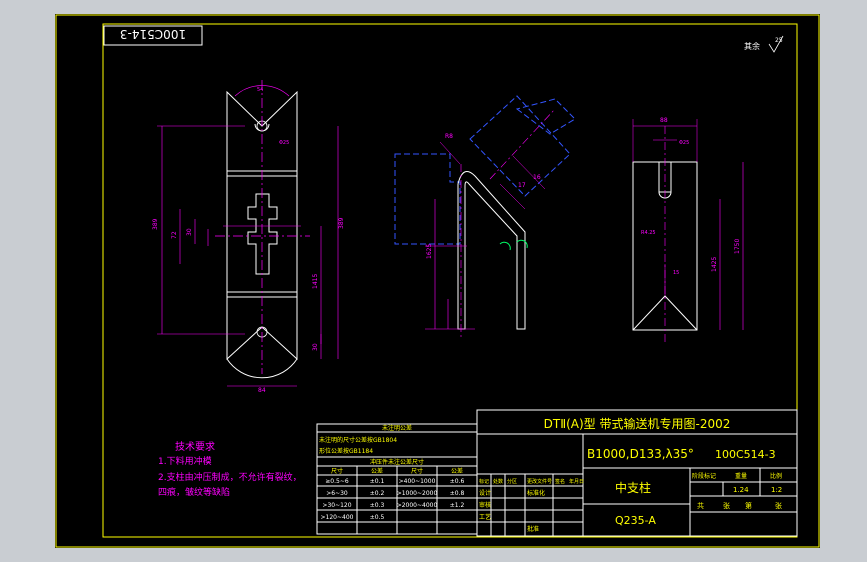 The height and width of the screenshot is (562, 867). What do you see at coordinates (337, 493) in the screenshot?
I see `tol-cell: >6~30` at bounding box center [337, 493].